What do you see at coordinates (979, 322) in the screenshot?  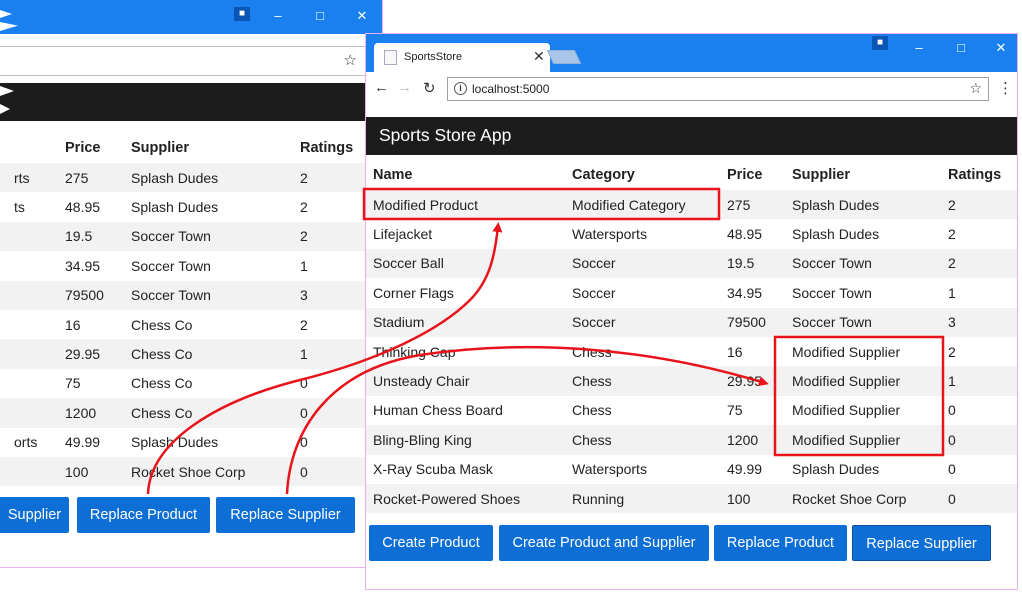 I see `table-cell: 3` at bounding box center [979, 322].